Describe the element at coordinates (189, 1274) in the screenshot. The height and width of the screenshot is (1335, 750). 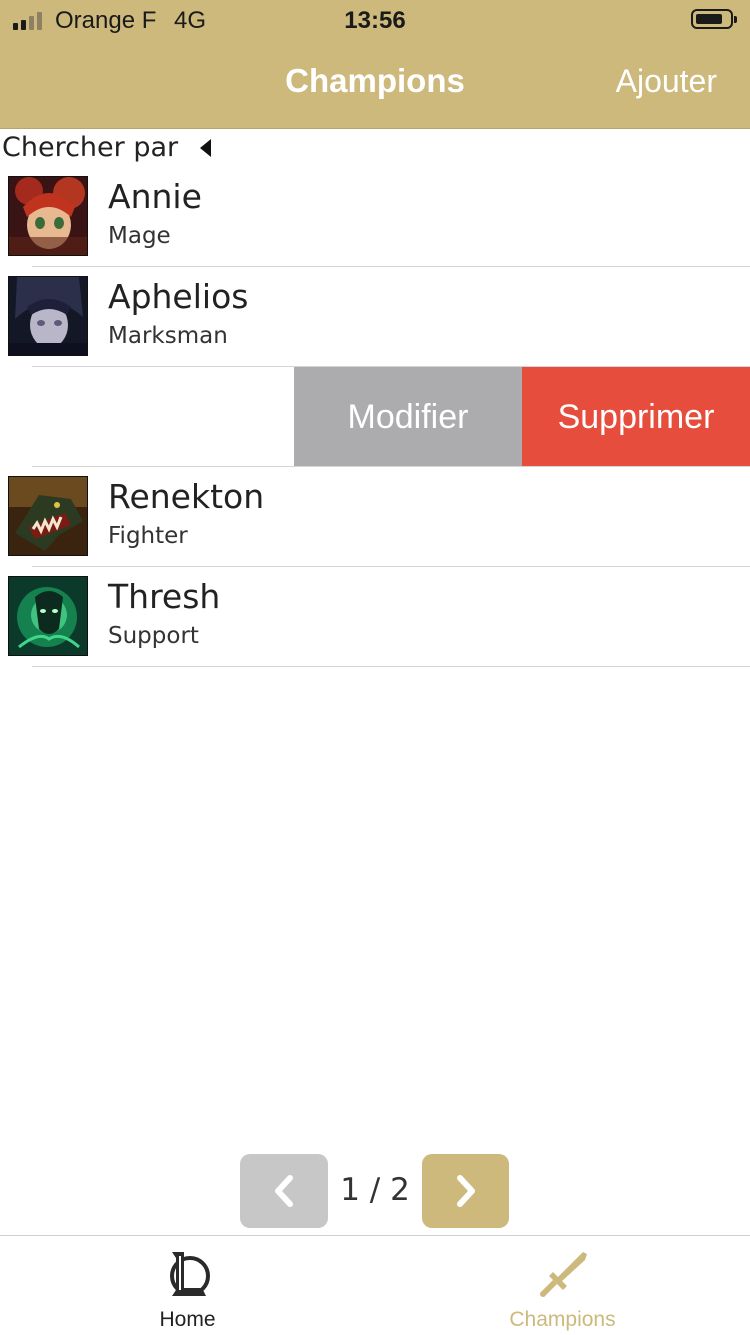
I see `league-logo-icon` at that location.